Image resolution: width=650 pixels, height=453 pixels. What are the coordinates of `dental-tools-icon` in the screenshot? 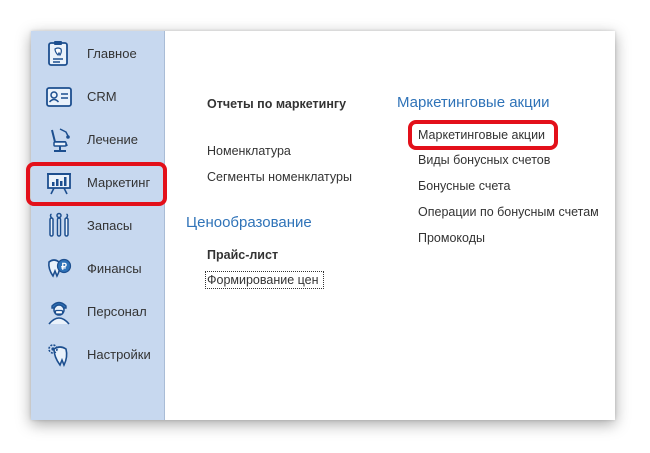 It's located at (59, 226).